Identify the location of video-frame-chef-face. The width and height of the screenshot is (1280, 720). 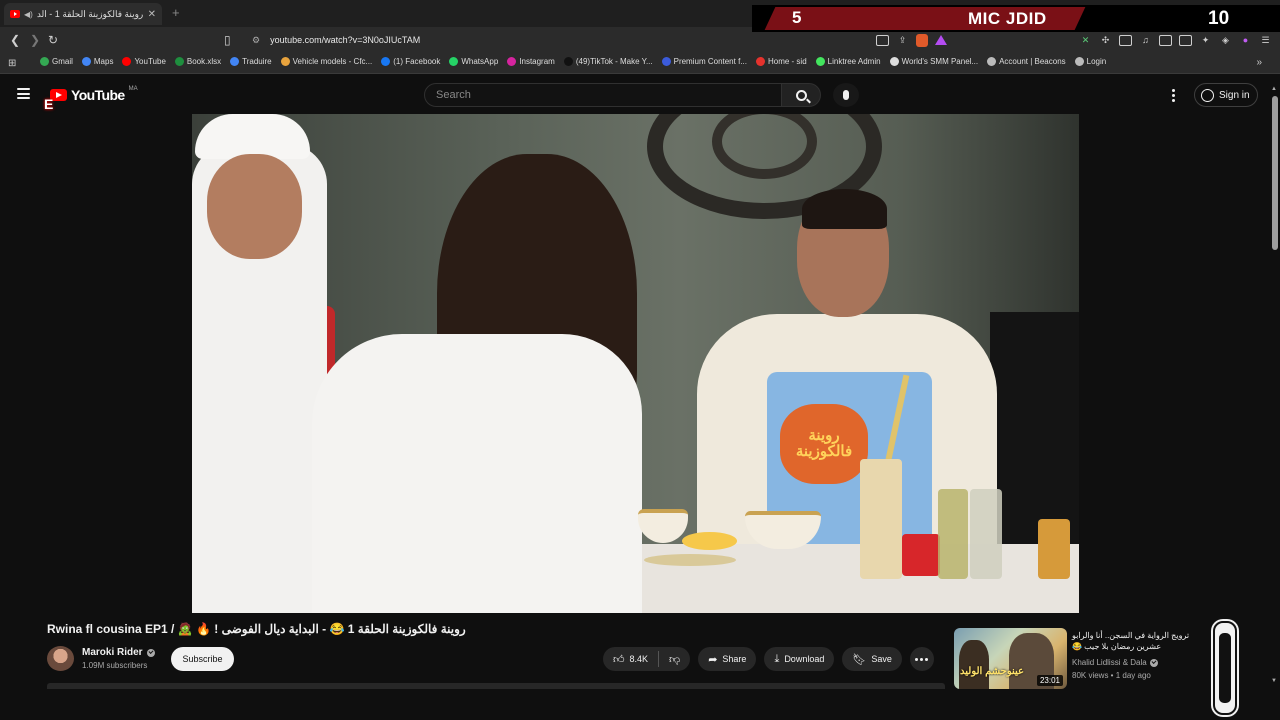
(254, 206).